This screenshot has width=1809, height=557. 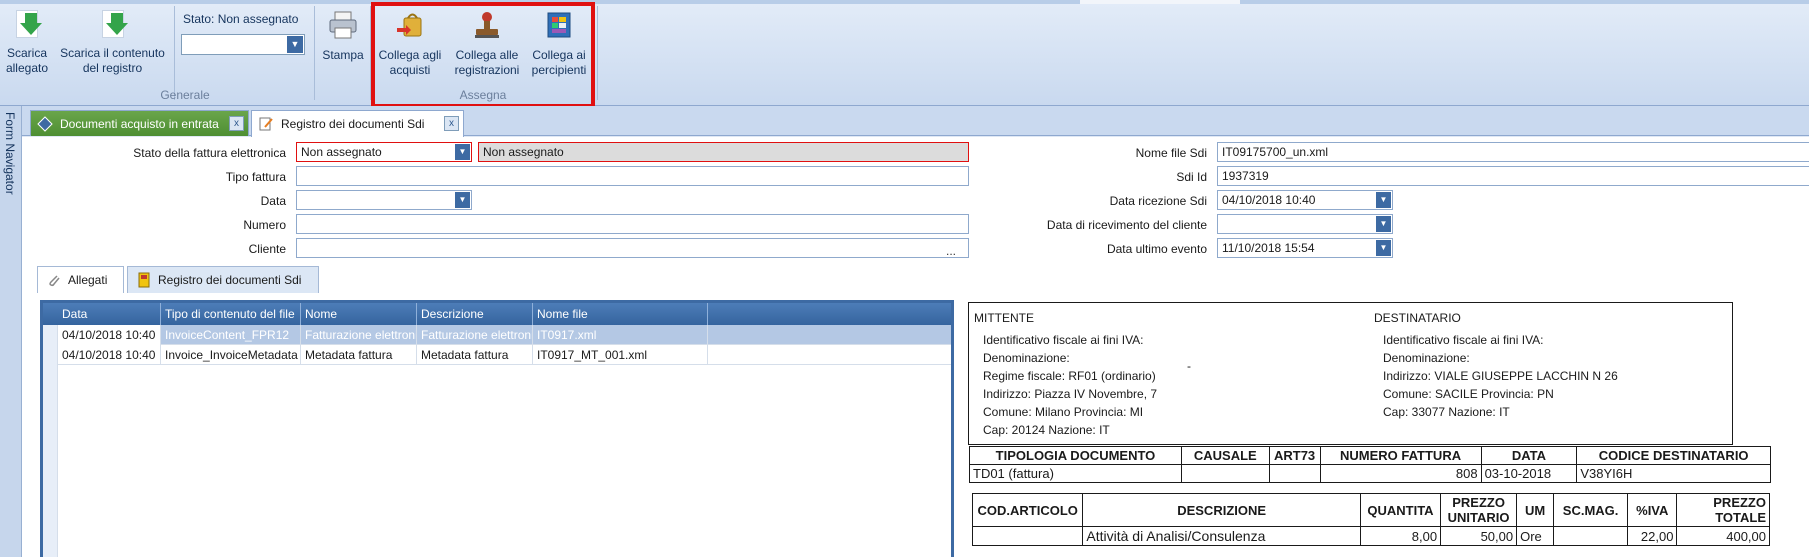 I want to click on col-header-nome: Nome, so click(x=359, y=314).